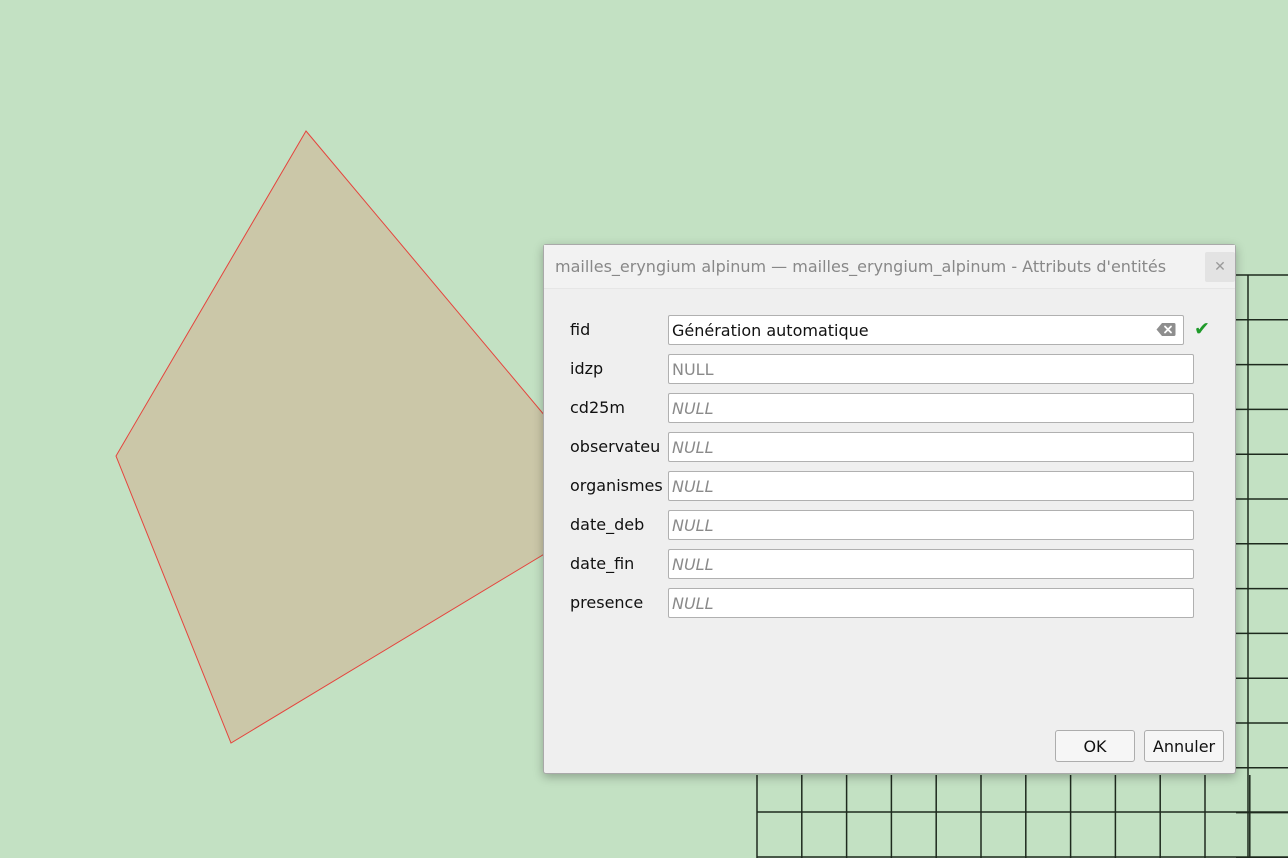 The image size is (1288, 858). Describe the element at coordinates (931, 408) in the screenshot. I see `cd25m-input` at that location.